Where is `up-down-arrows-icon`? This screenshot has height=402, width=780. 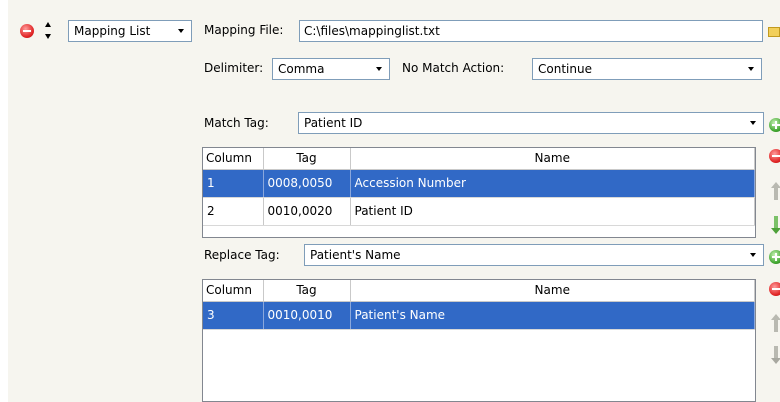 up-down-arrows-icon is located at coordinates (49, 31).